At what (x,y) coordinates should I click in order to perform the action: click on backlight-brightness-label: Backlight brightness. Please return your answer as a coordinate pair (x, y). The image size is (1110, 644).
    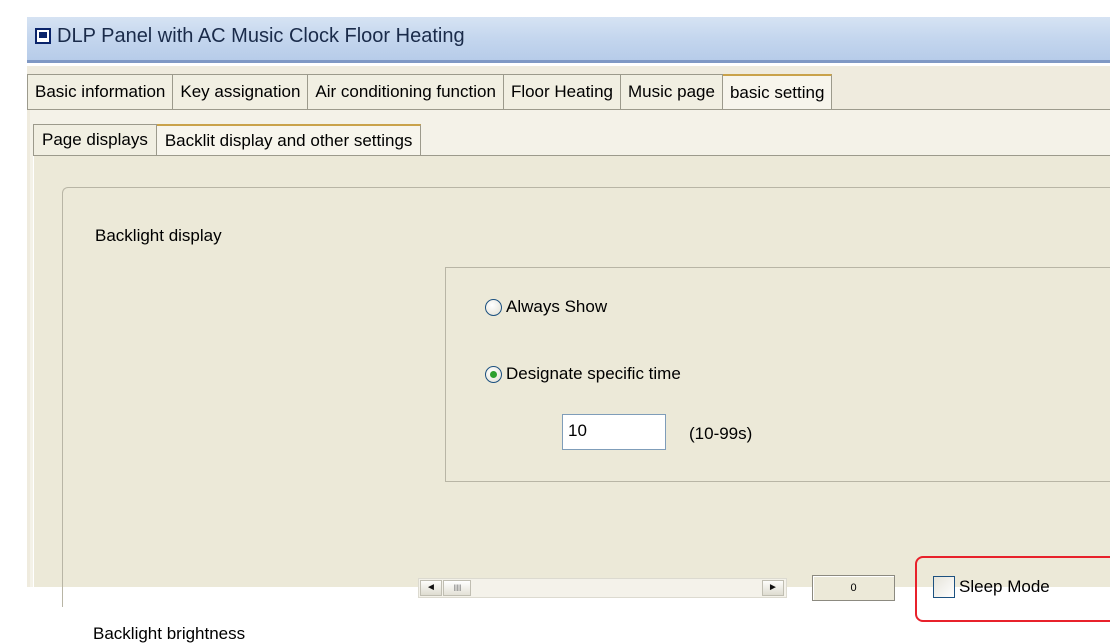
    Looking at the image, I should click on (169, 633).